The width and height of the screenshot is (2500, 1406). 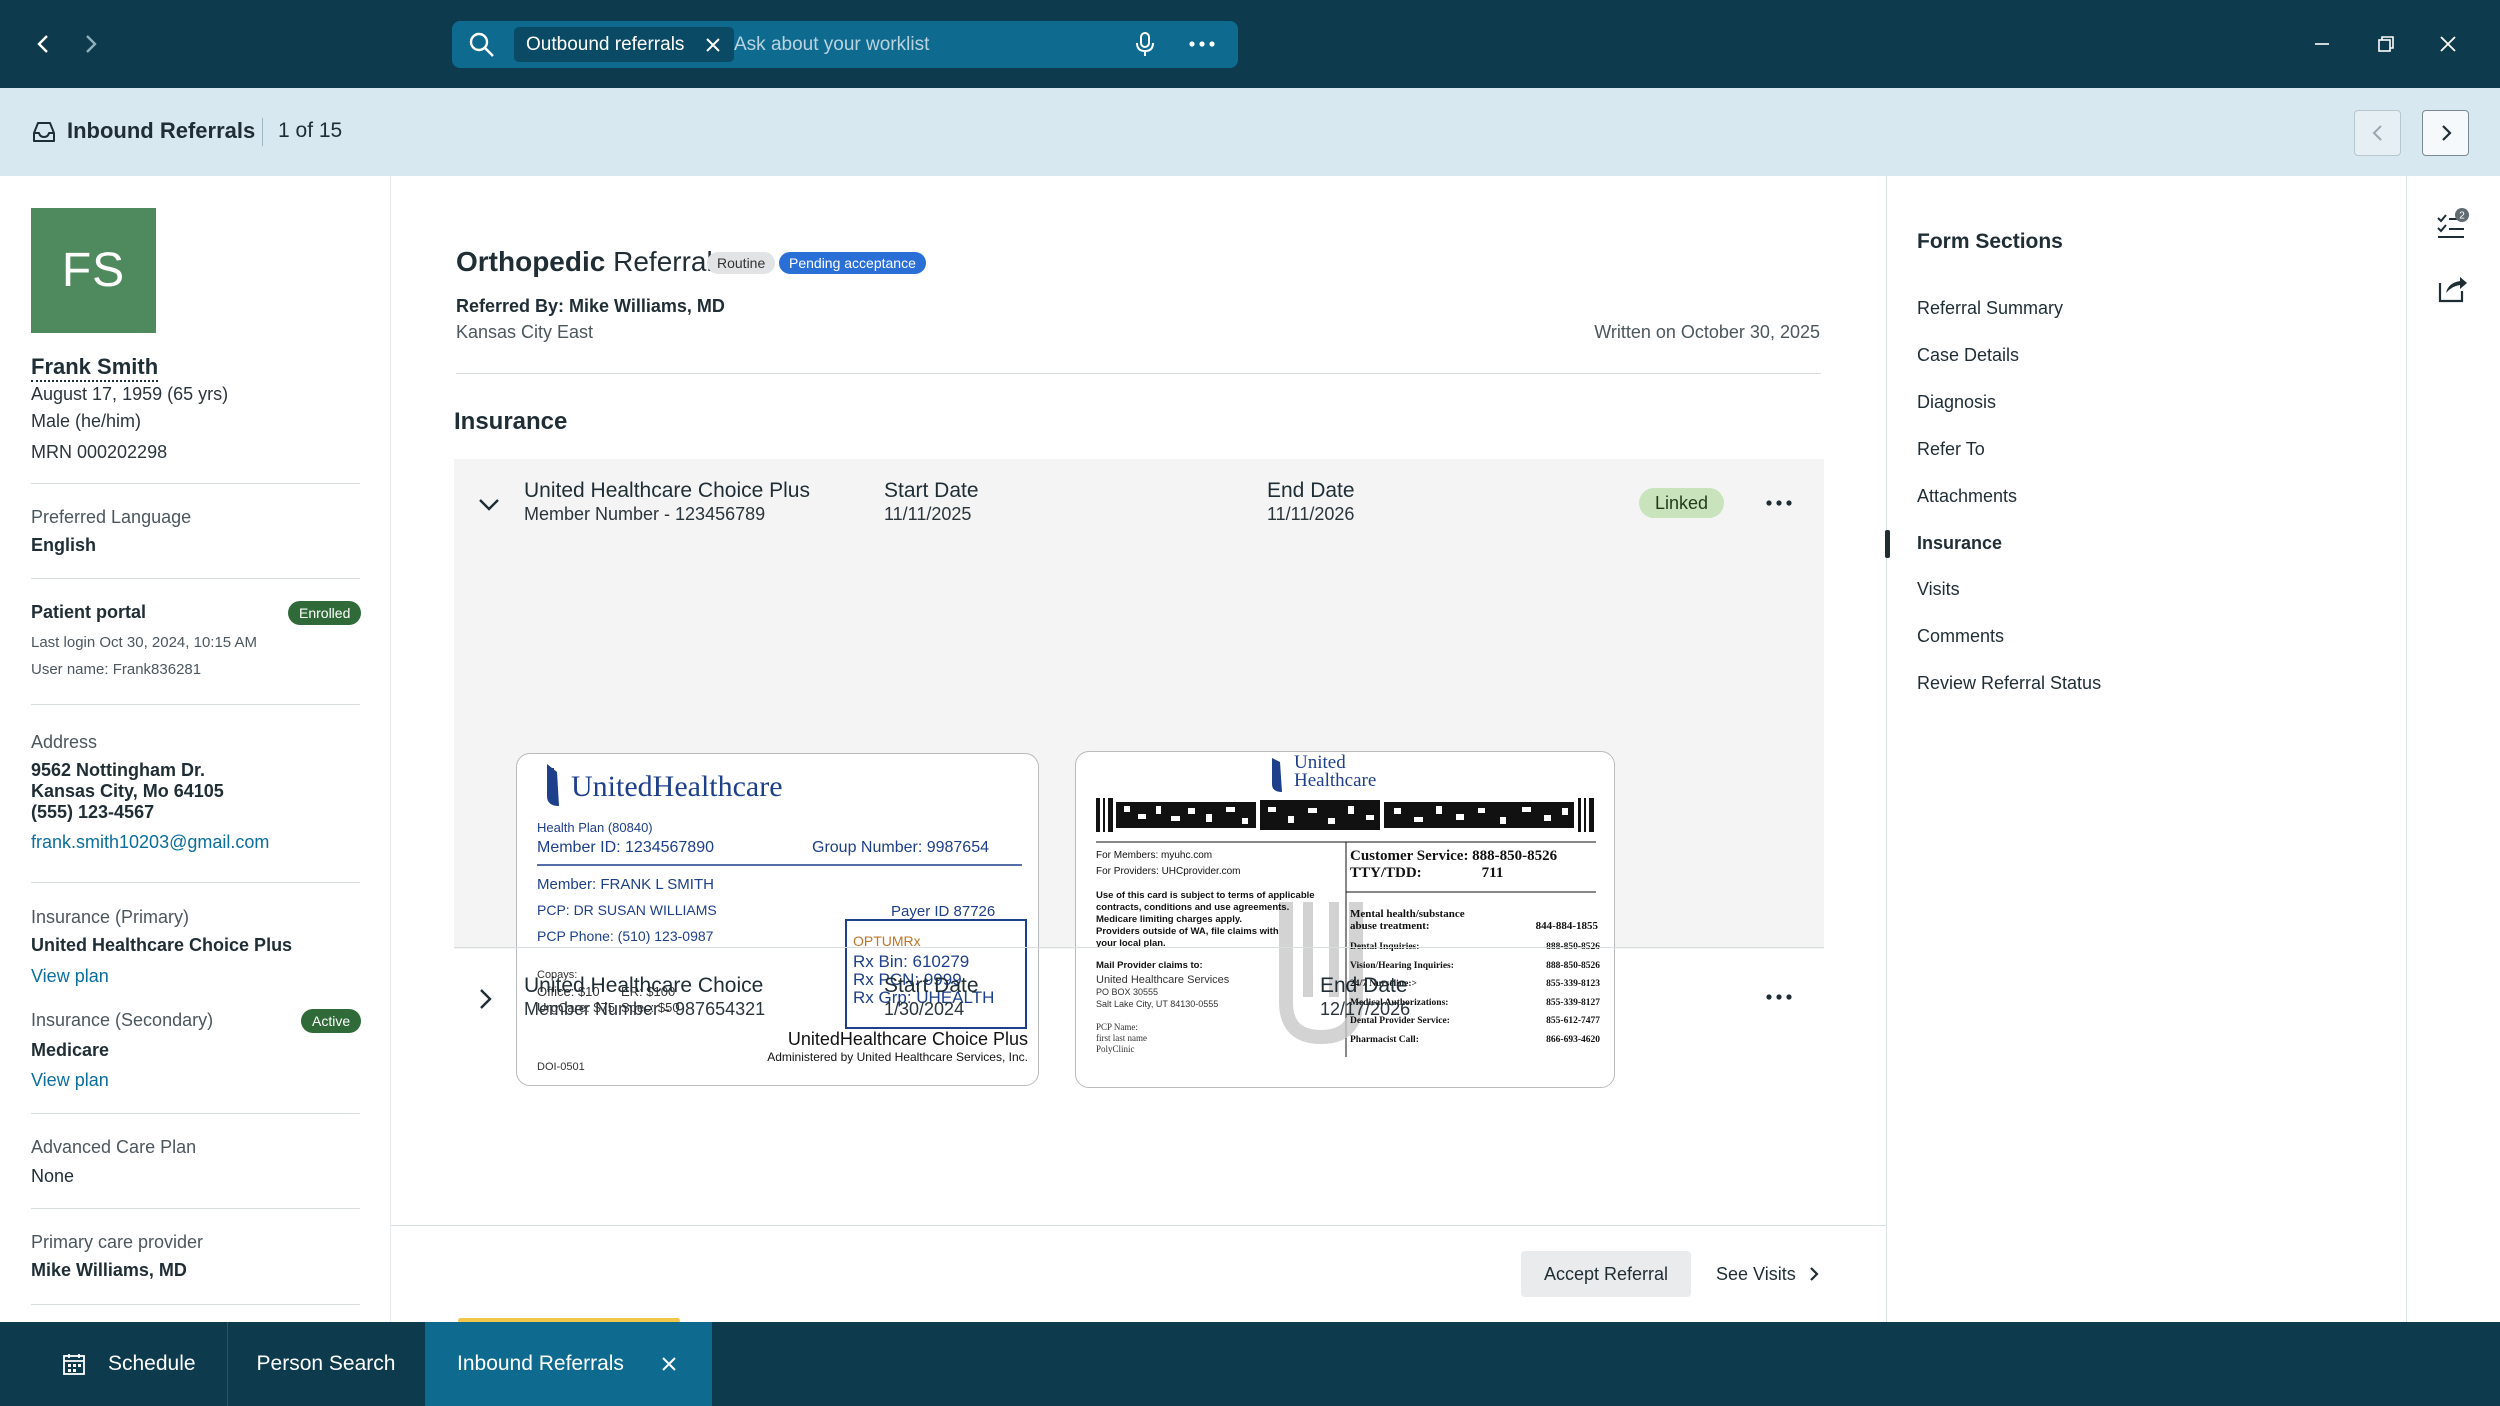 I want to click on section-link-diagnosis: Diagnosis, so click(x=1956, y=402).